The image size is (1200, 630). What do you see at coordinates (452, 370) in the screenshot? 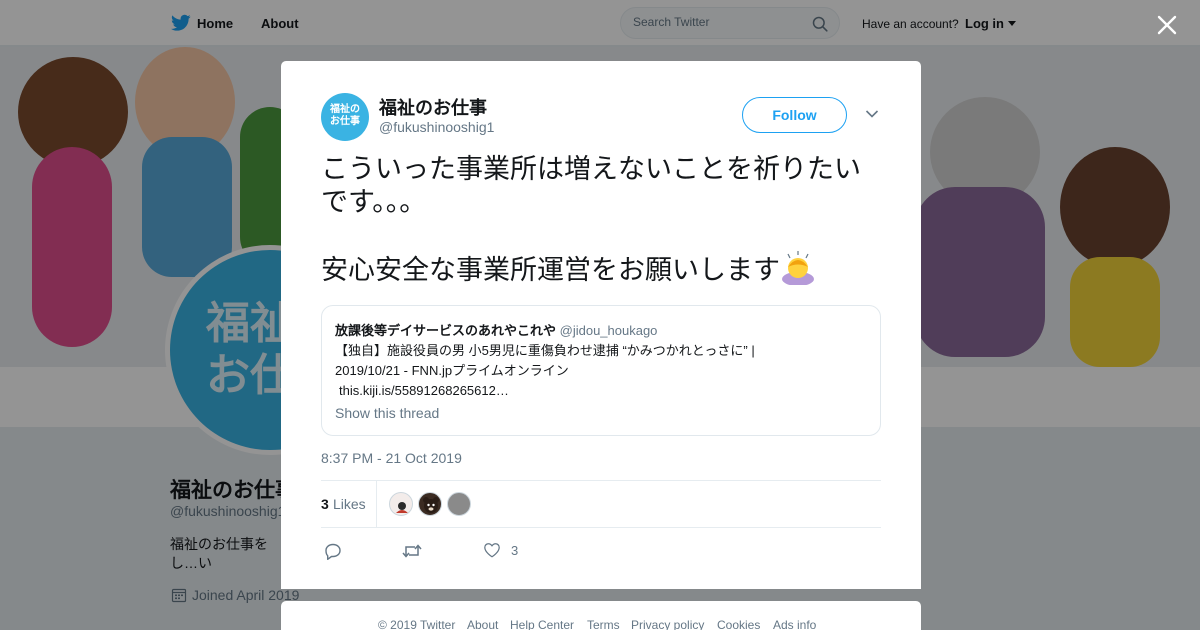
I see `quoted-text-line2: 2019/10/21 - FNN.jpプライムオンライン` at bounding box center [452, 370].